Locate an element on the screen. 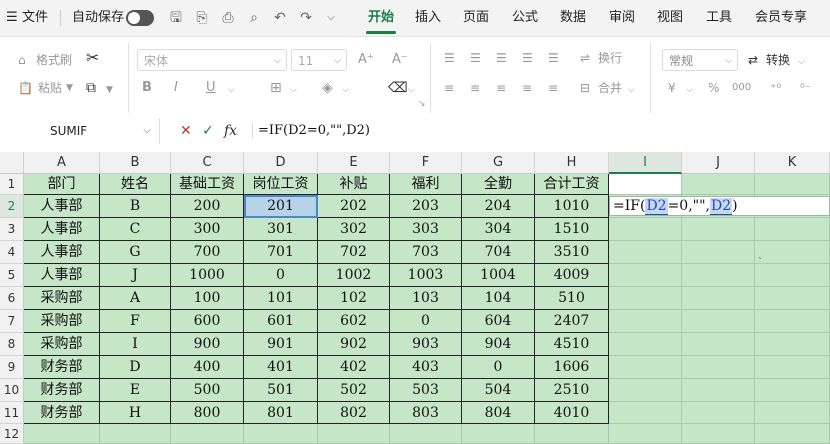  justify-icon: ≡ is located at coordinates (527, 88).